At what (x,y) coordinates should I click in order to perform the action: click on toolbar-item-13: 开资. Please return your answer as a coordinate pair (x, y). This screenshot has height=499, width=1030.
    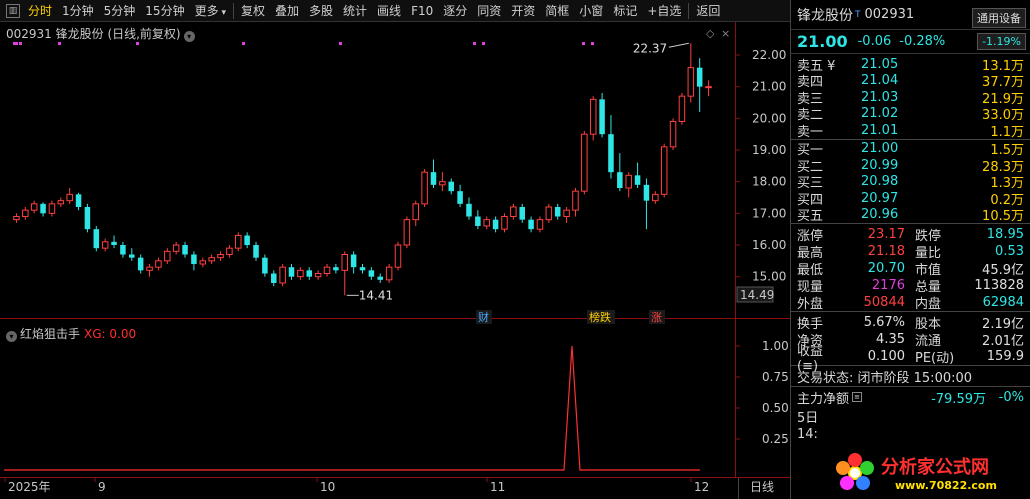
    Looking at the image, I should click on (523, 11).